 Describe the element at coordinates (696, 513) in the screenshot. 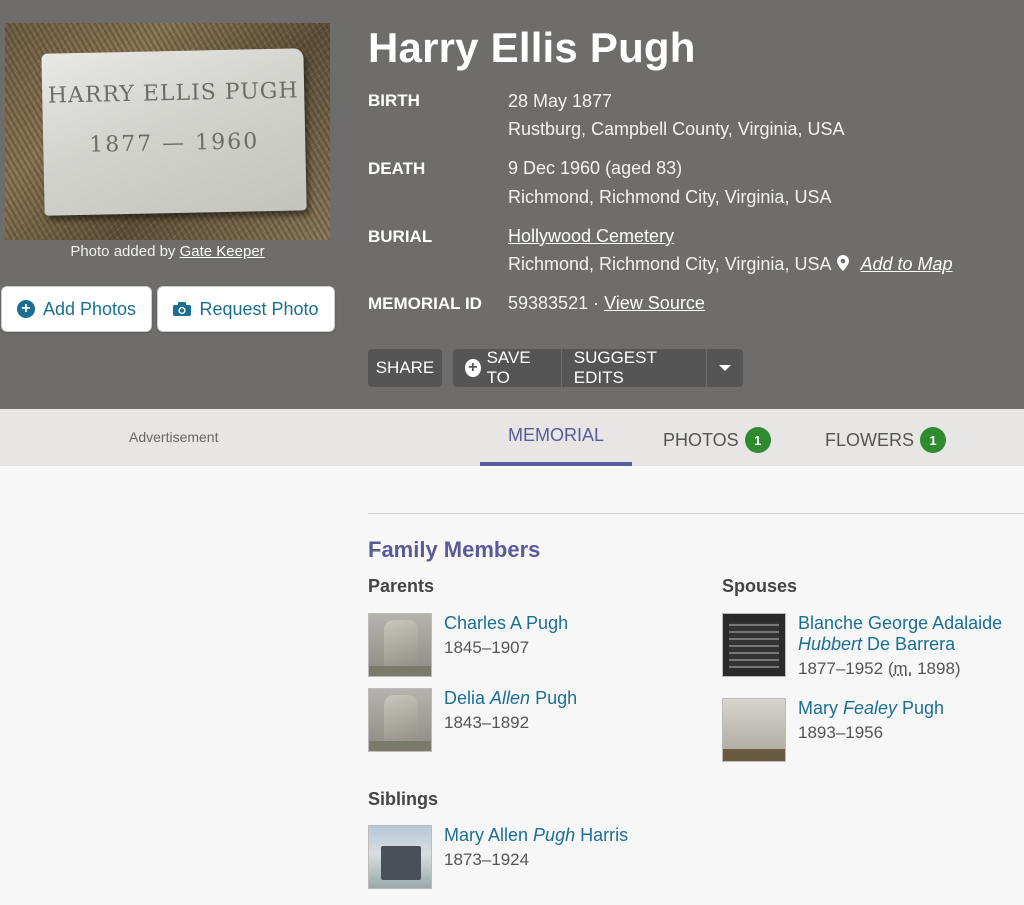

I see `section-divider` at that location.